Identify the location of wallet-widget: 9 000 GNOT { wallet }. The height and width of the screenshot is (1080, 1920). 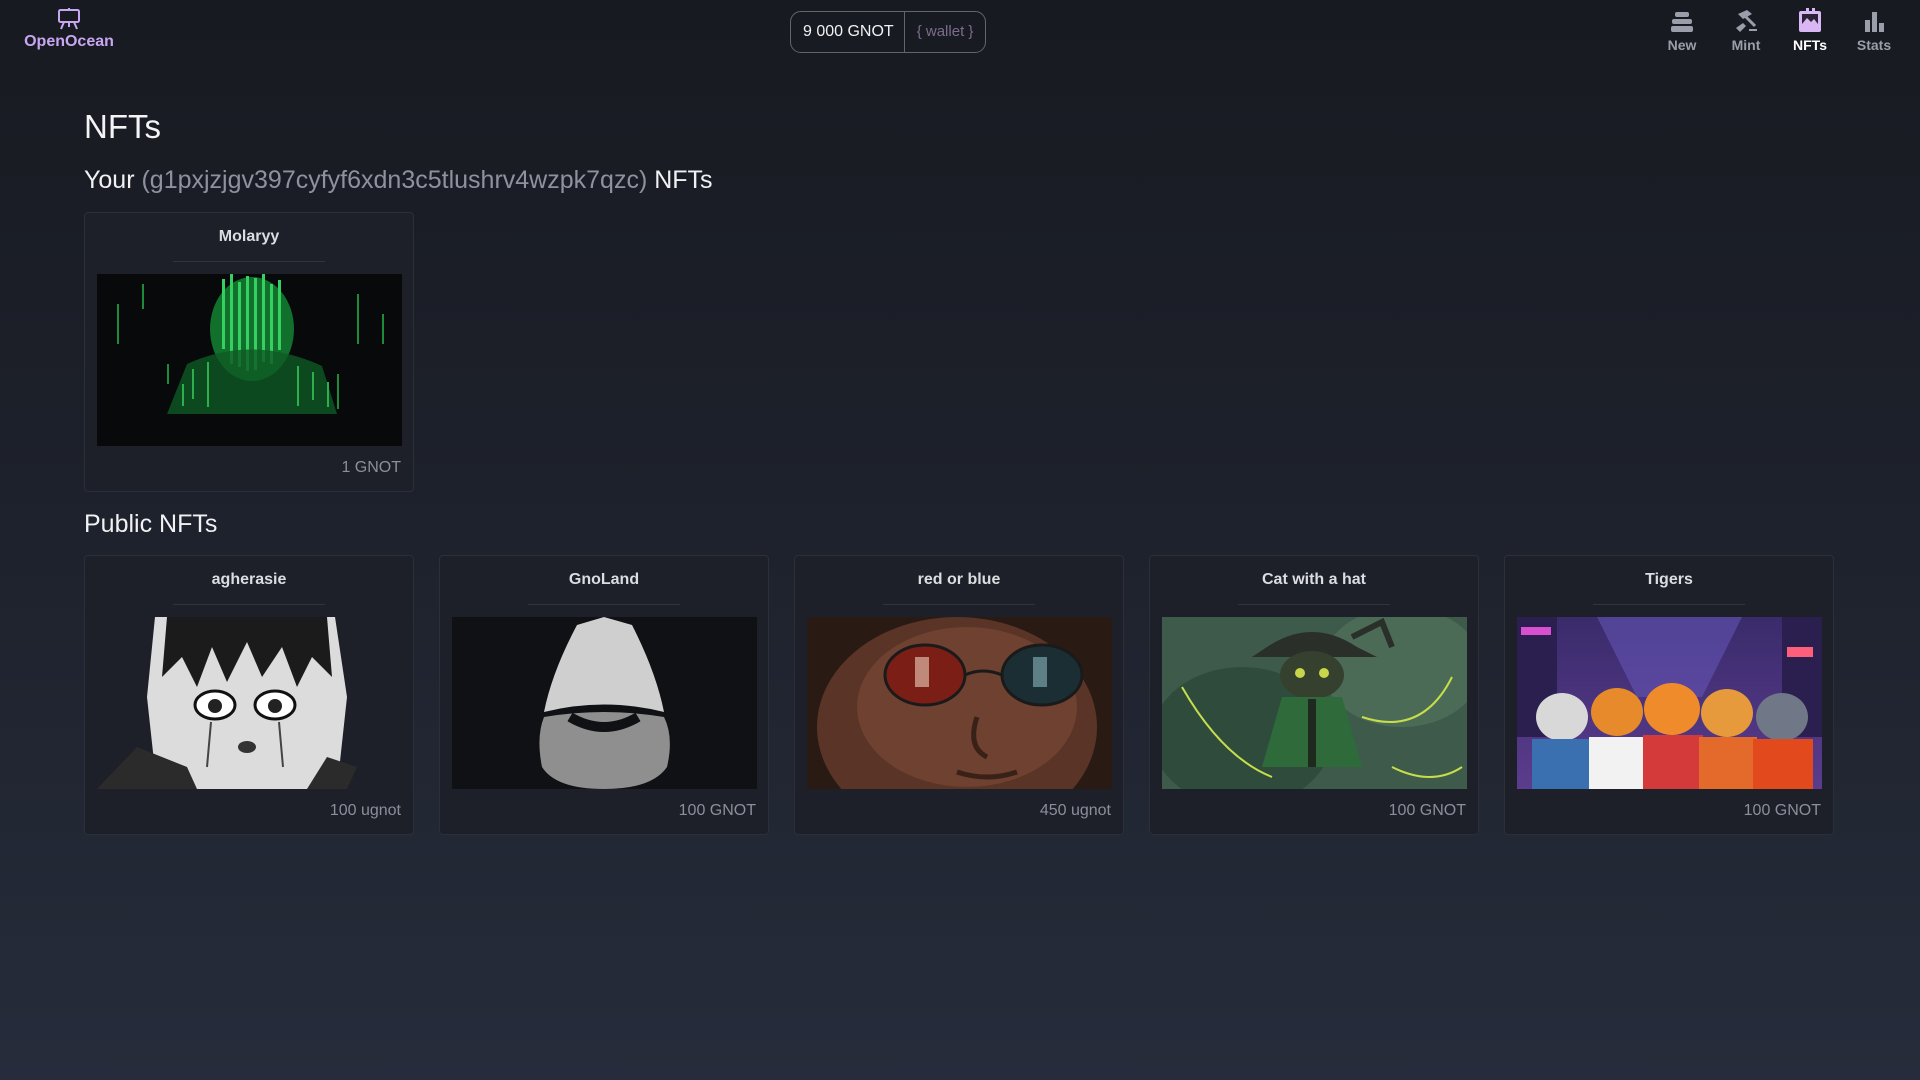
(888, 32).